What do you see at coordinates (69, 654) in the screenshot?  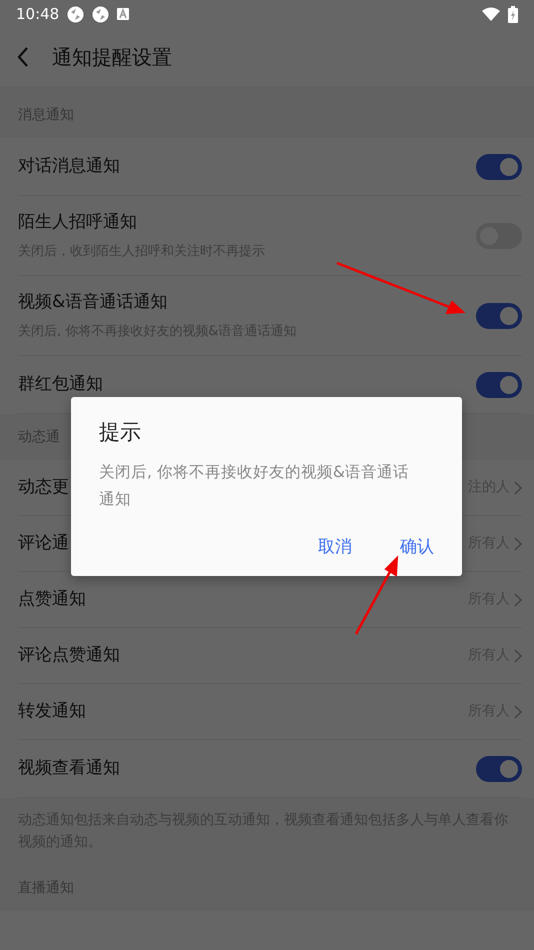 I see `setting-title: 评论点赞通知` at bounding box center [69, 654].